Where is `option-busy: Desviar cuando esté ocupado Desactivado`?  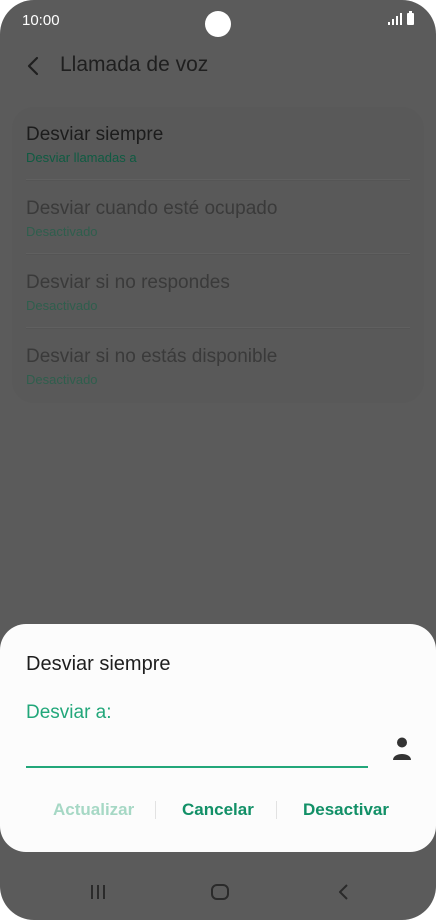
option-busy: Desviar cuando esté ocupado Desactivado is located at coordinates (218, 218).